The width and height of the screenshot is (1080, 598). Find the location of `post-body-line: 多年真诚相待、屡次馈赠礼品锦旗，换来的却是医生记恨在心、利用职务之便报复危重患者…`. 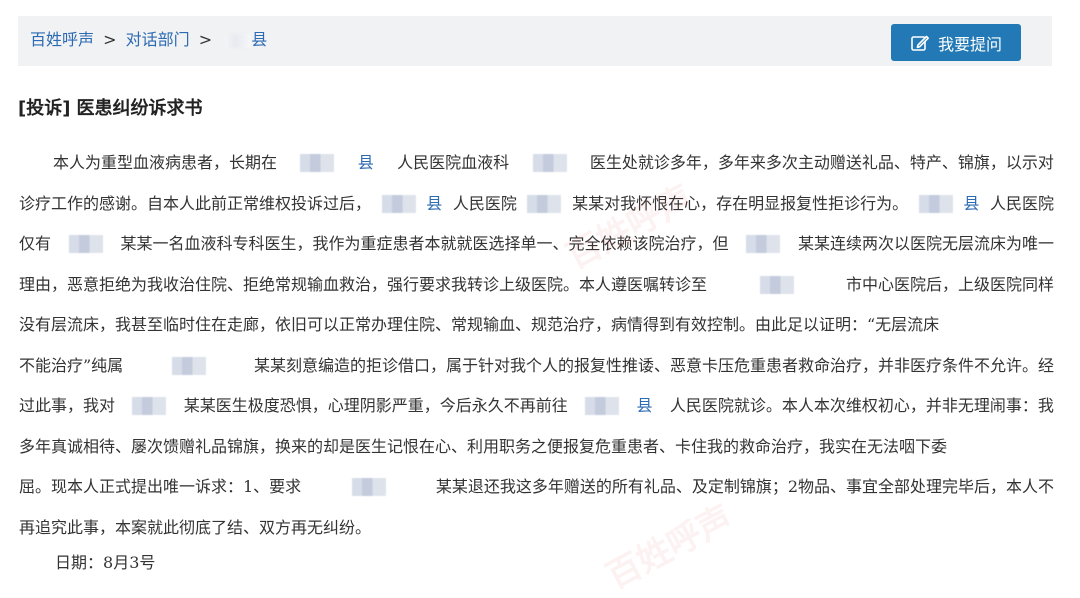

post-body-line: 多年真诚相待、屡次馈赠礼品锦旗，换来的却是医生记恨在心、利用职务之便报复危重患者… is located at coordinates (536, 447).